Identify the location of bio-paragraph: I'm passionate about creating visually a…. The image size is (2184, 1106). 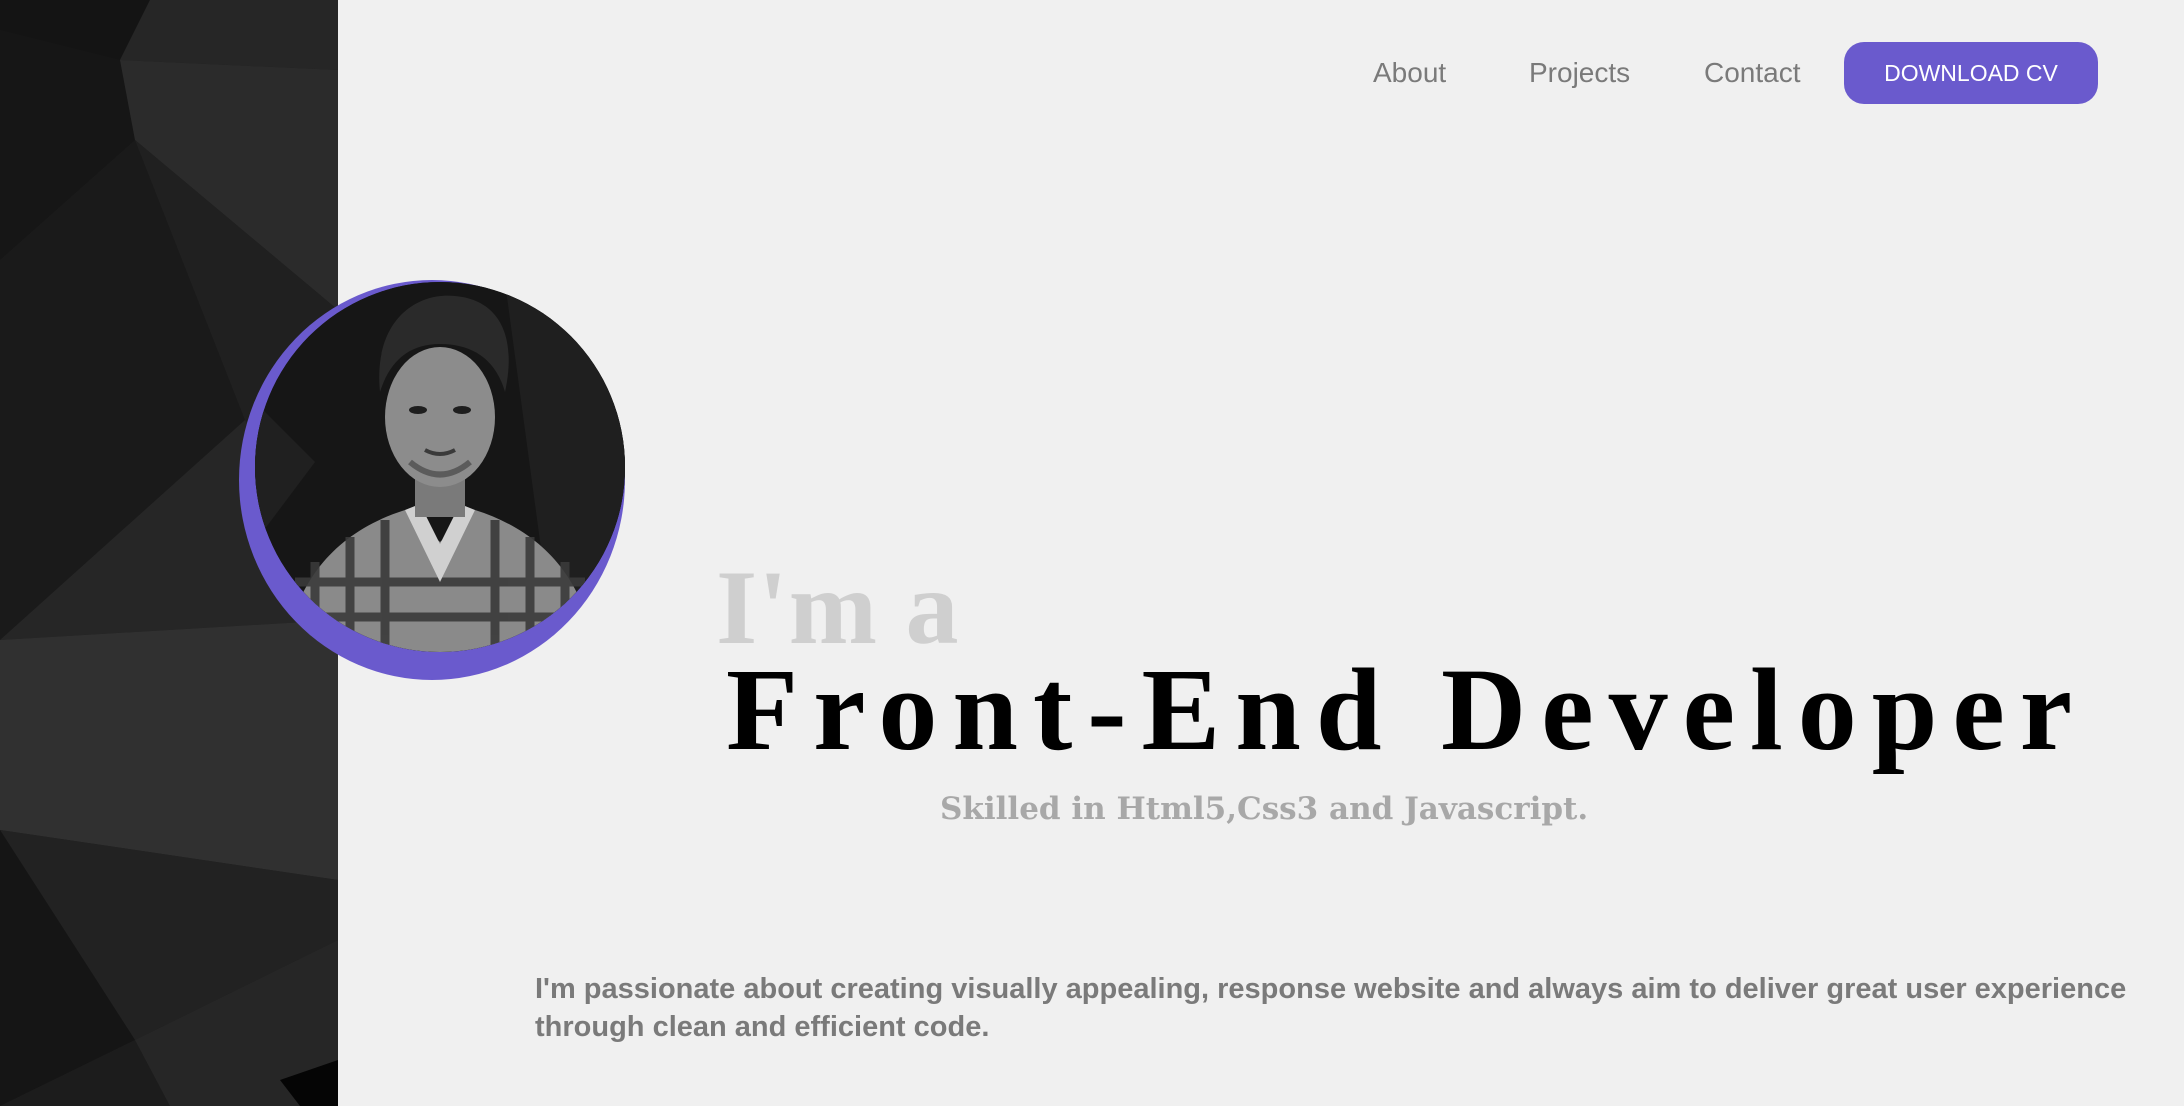
(1359, 1008).